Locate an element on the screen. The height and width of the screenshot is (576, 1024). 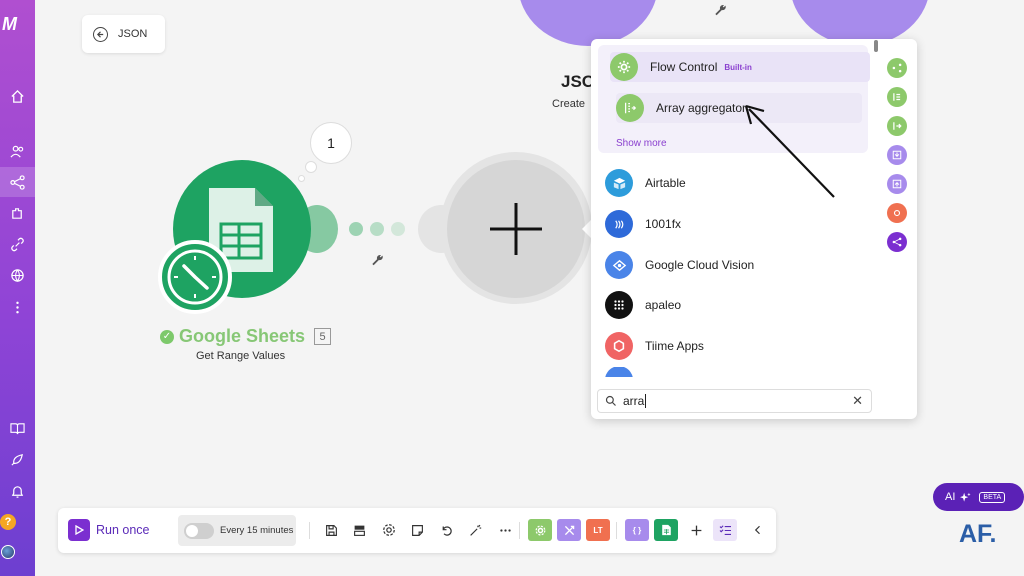
ai-label: AI is located at coordinates (950, 497).